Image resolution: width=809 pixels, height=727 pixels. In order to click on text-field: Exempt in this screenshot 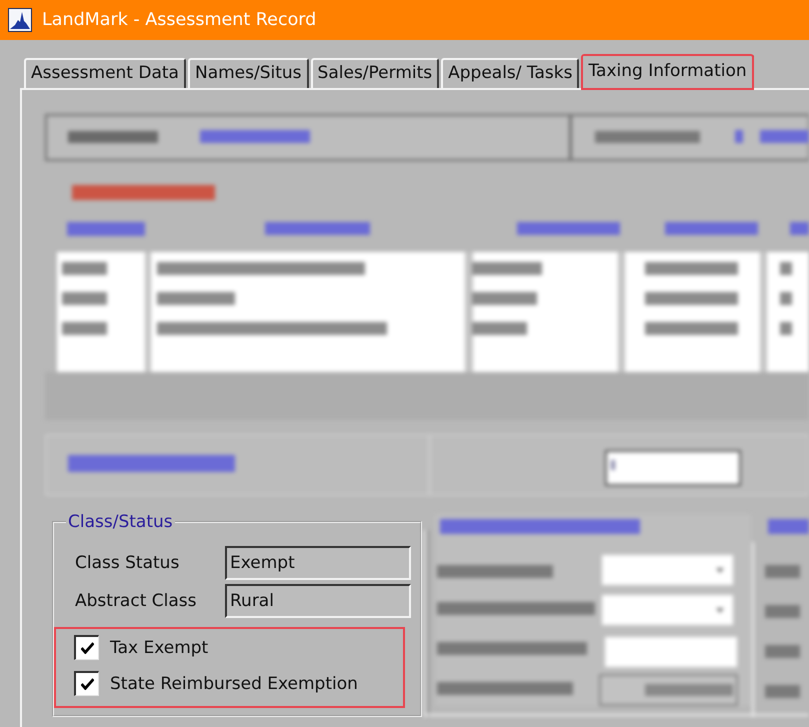, I will do `click(318, 563)`.